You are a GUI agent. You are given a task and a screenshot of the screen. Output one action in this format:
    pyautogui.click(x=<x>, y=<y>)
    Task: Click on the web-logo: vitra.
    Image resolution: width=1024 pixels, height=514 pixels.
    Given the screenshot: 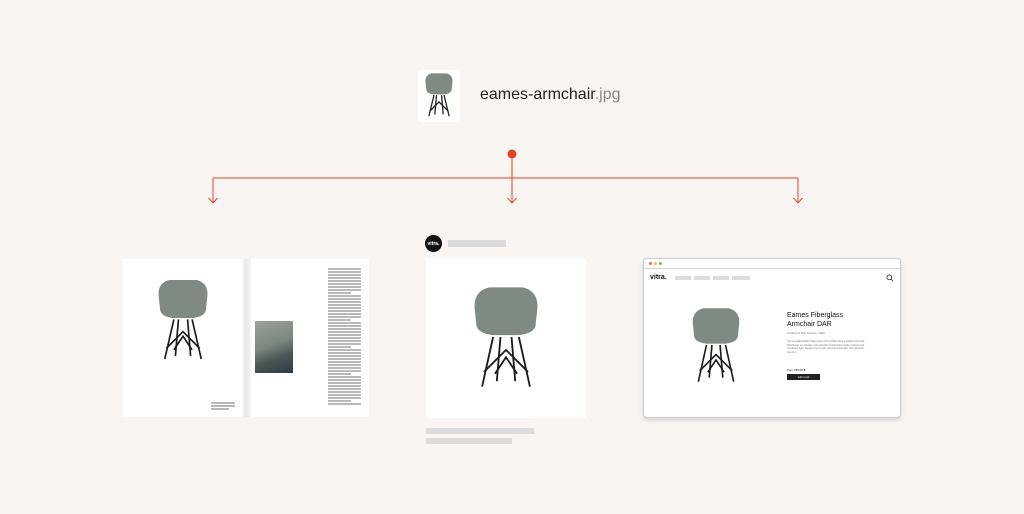 What is the action you would take?
    pyautogui.click(x=658, y=277)
    